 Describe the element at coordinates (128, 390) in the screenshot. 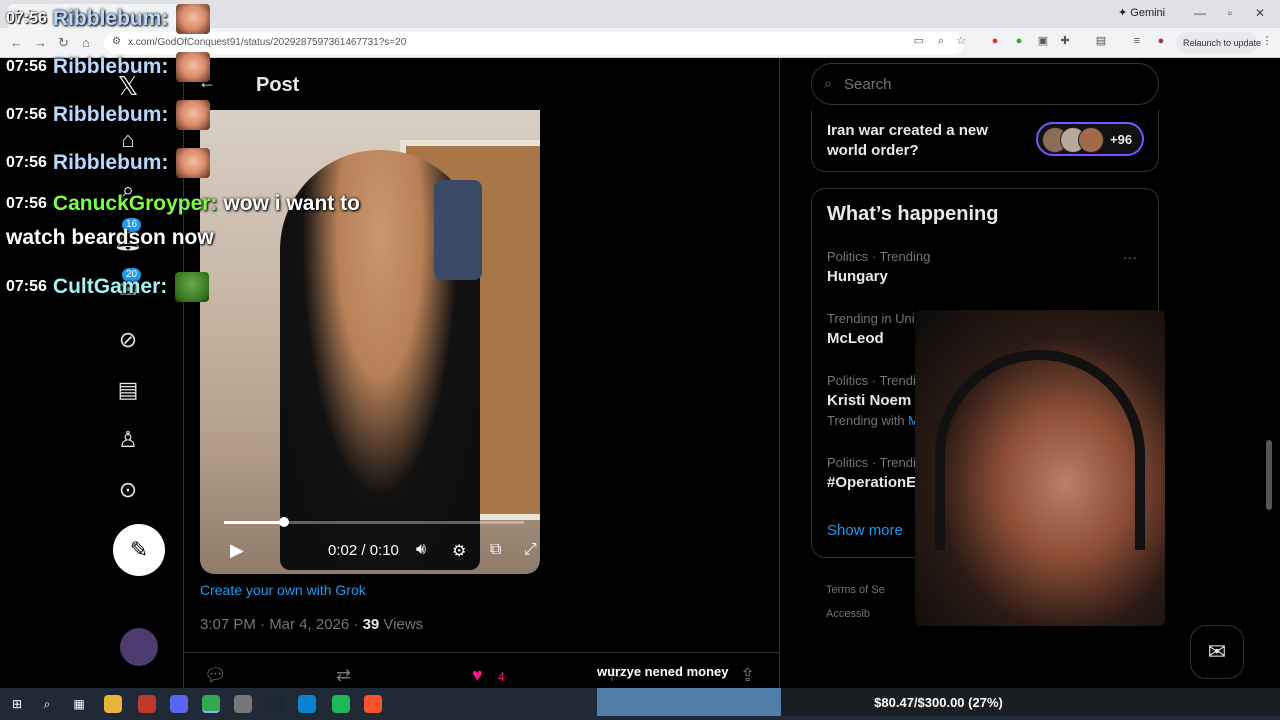

I see `lists-icon: ▤` at that location.